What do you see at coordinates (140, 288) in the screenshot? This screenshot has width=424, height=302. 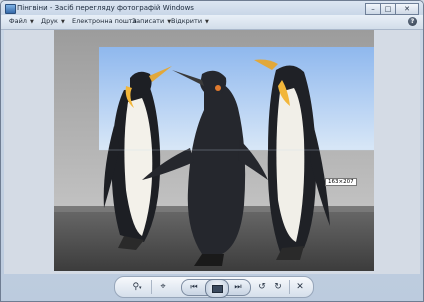 I see `chevron-down-icon: ▾` at bounding box center [140, 288].